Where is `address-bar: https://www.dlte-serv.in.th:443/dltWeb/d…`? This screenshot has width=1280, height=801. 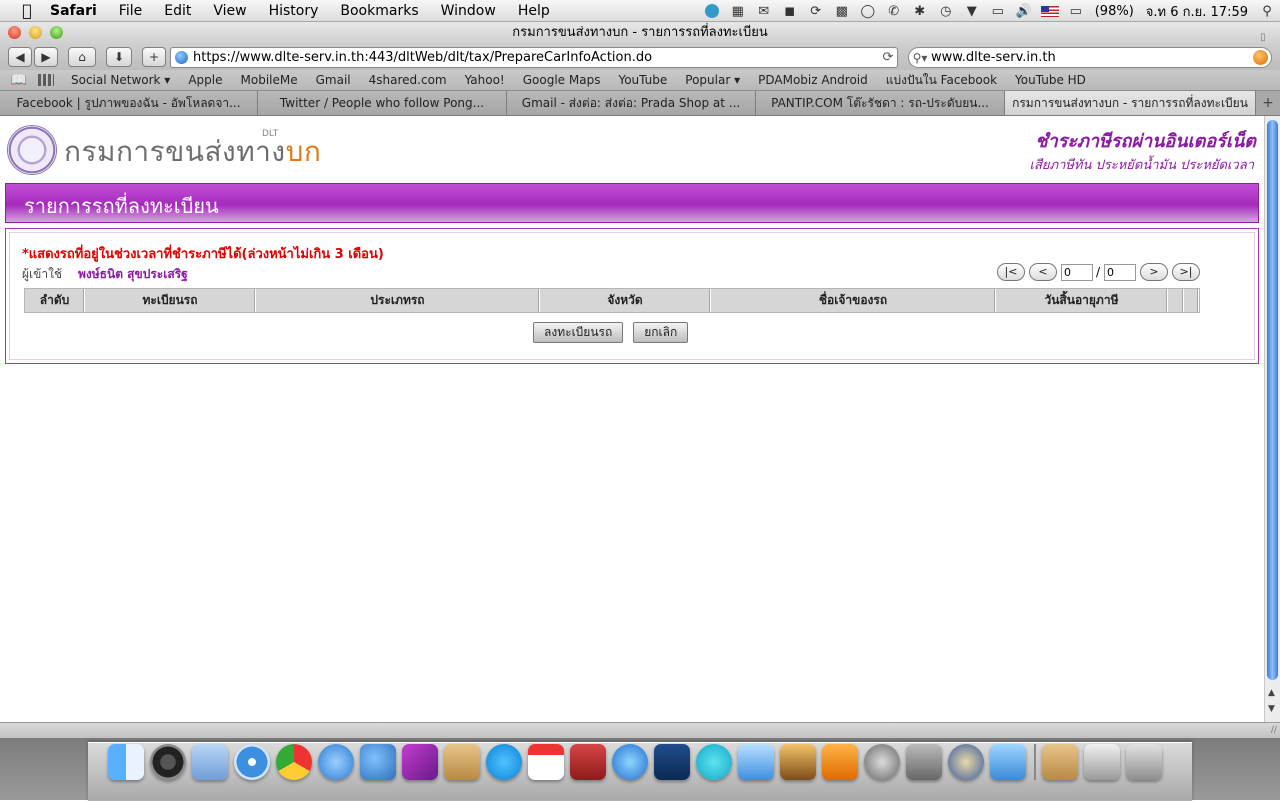
address-bar: https://www.dlte-serv.in.th:443/dltWeb/d… is located at coordinates (534, 57).